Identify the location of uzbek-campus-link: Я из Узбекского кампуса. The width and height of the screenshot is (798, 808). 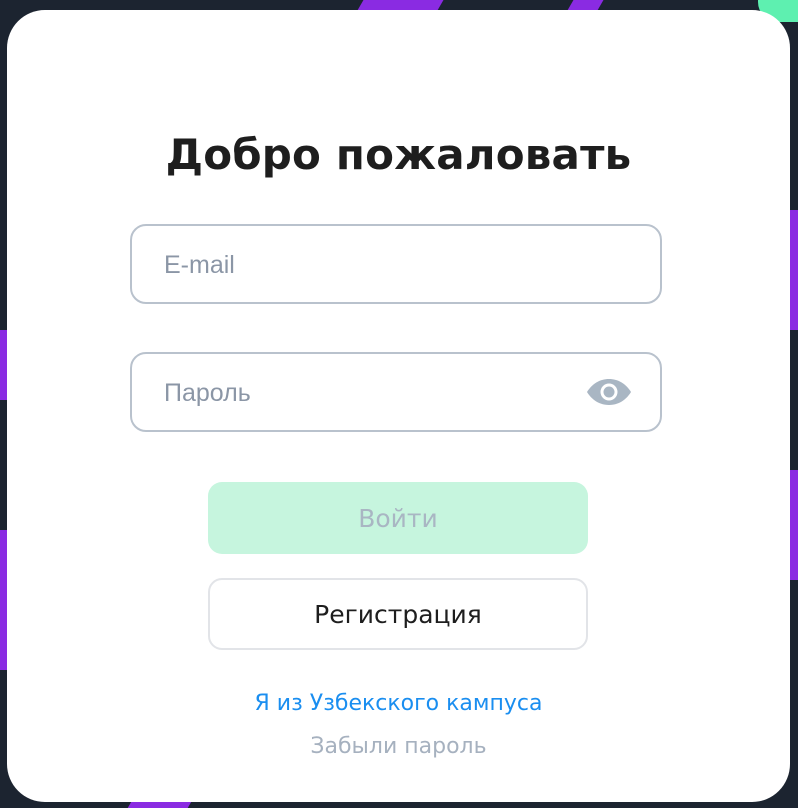
(398, 703).